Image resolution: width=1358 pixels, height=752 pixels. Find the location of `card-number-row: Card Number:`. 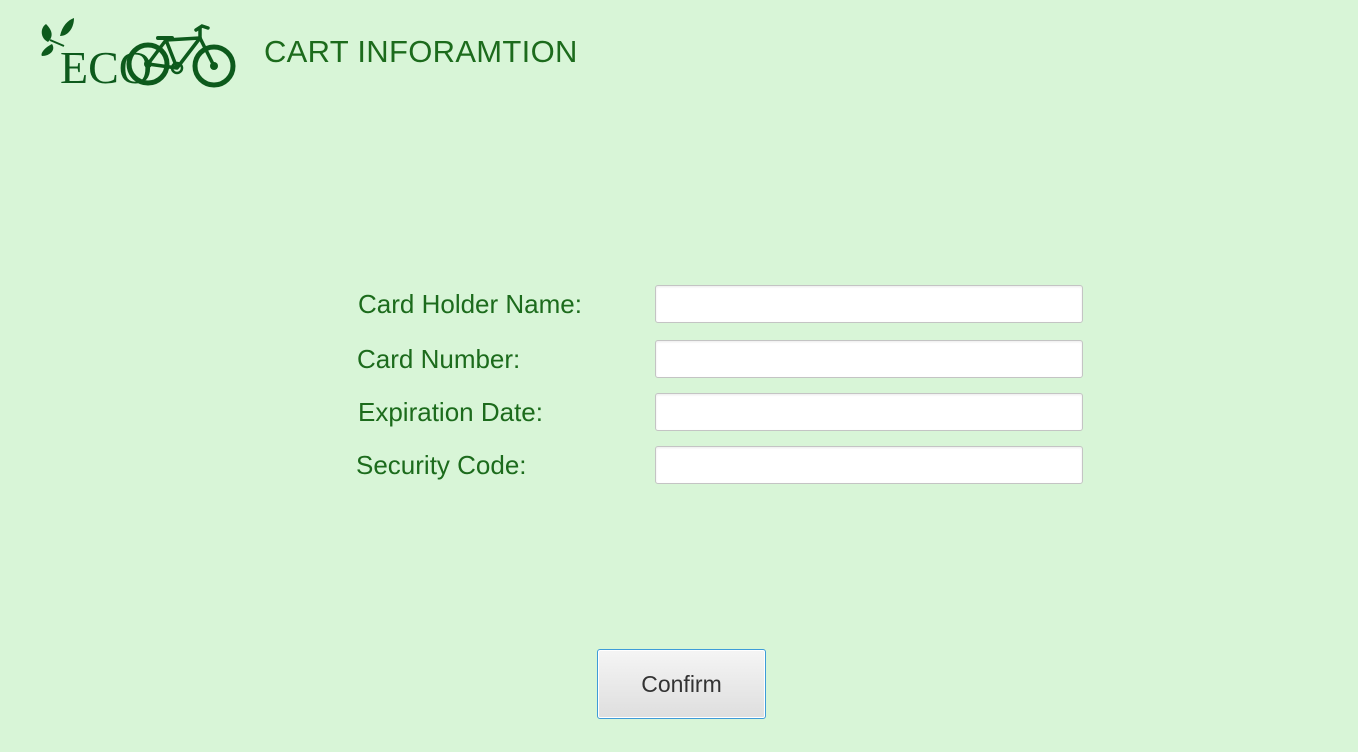

card-number-row: Card Number: is located at coordinates (679, 360).